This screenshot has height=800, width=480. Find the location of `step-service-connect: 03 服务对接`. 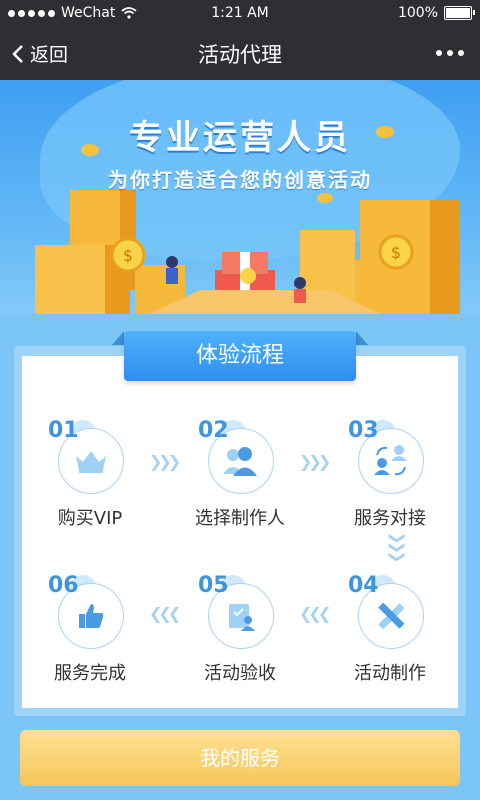

step-service-connect: 03 服务对接 is located at coordinates (390, 478).